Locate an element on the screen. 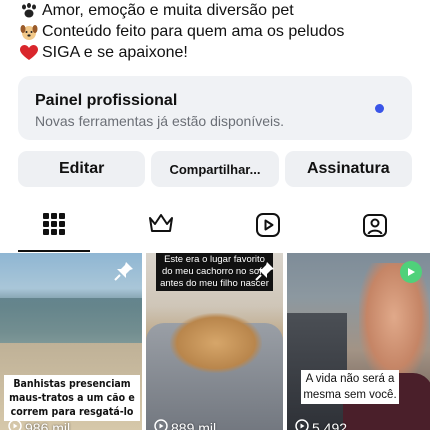  edit-profile-button: Editar is located at coordinates (82, 169).